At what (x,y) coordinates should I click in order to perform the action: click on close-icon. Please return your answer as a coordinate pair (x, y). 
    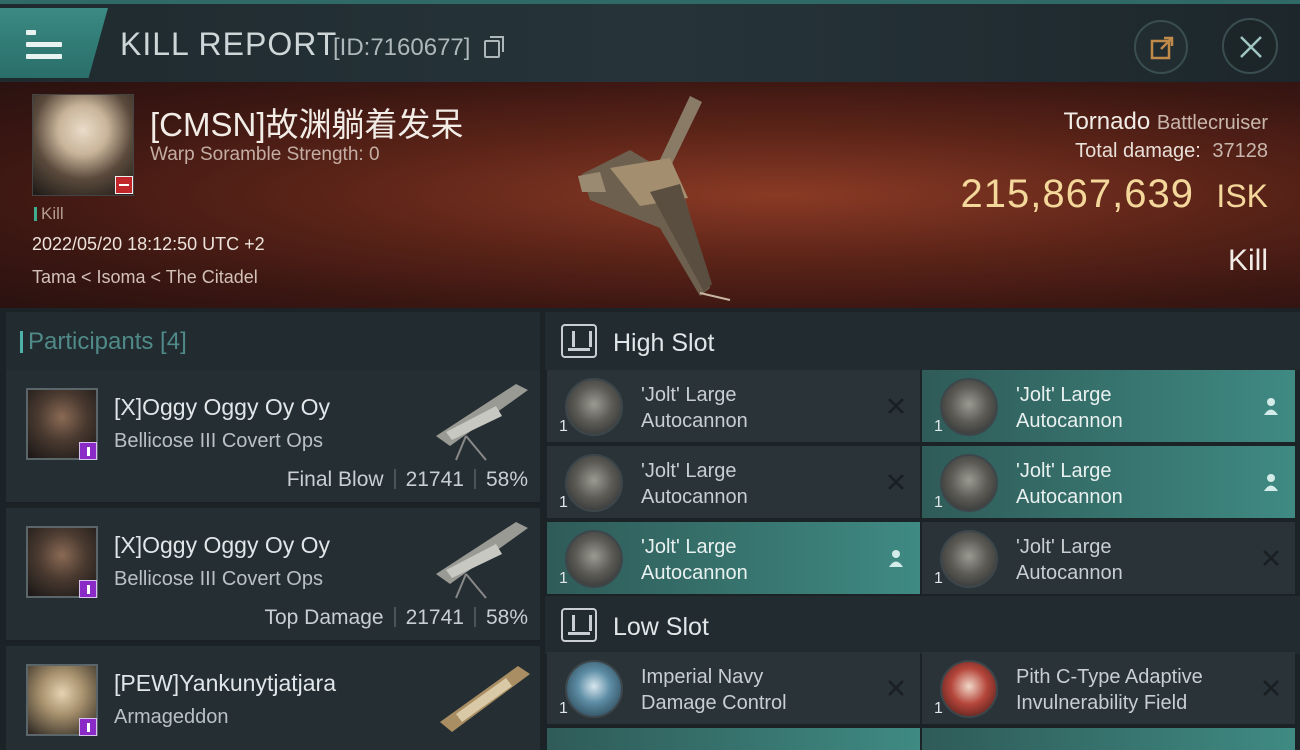
    Looking at the image, I should click on (1251, 47).